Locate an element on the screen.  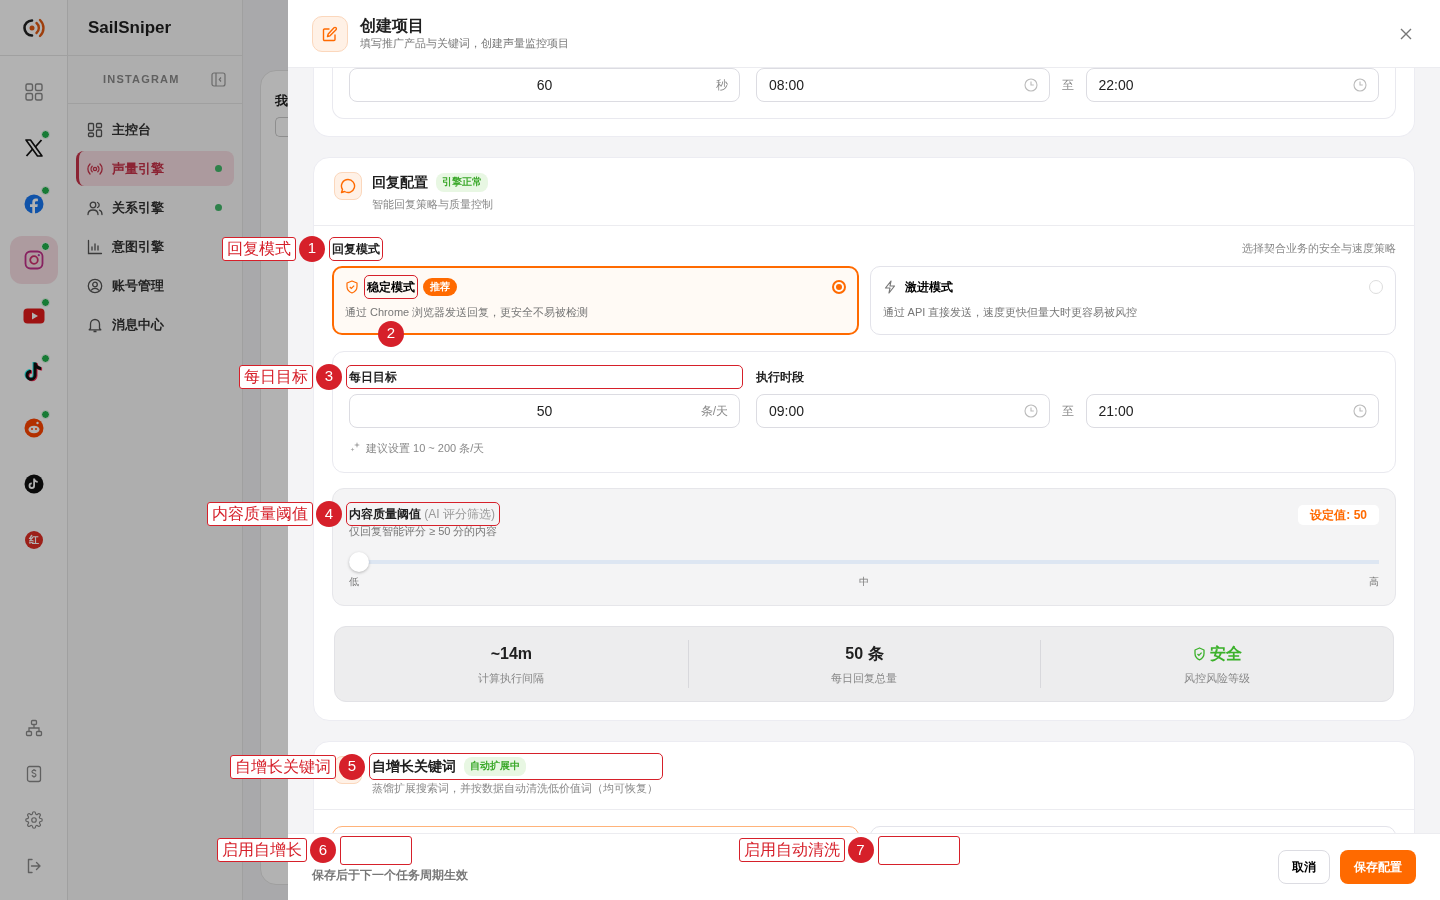
slider-tick-label: 低 is located at coordinates (354, 581).